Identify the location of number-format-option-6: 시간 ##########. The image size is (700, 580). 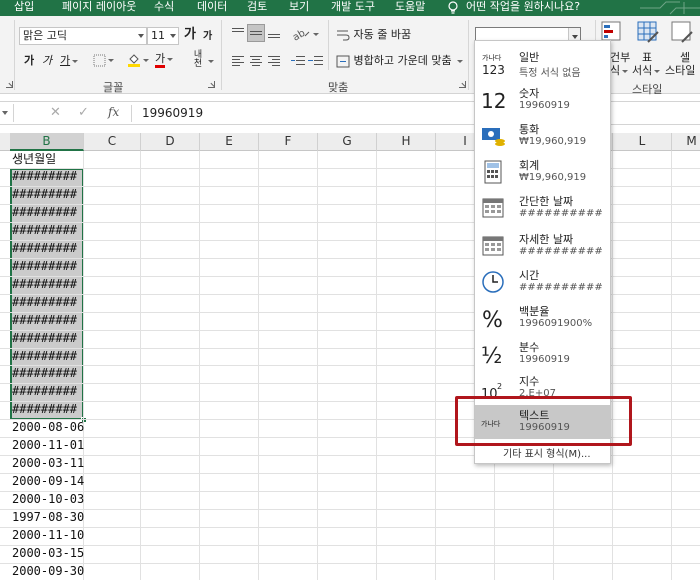
(542, 282).